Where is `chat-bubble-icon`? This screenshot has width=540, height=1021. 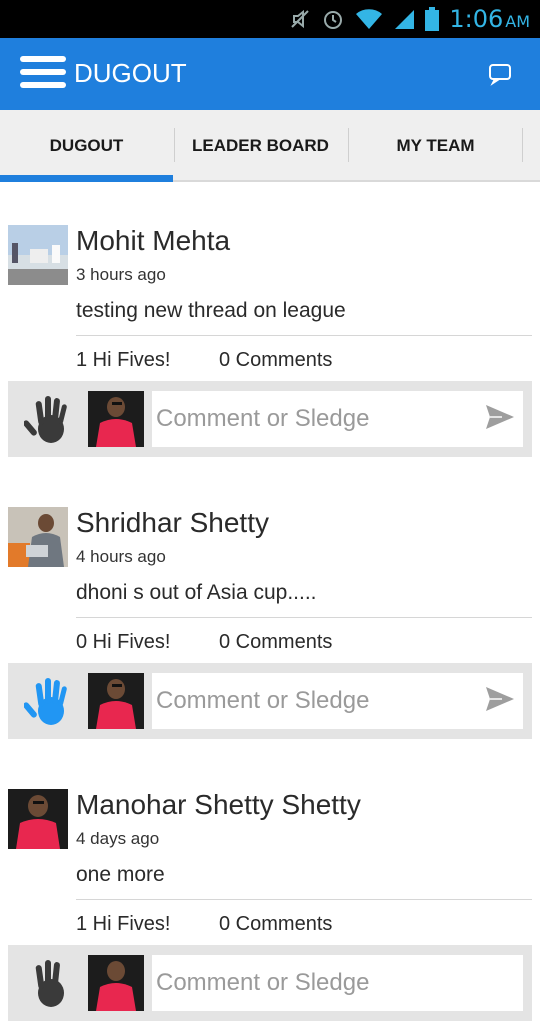
chat-bubble-icon is located at coordinates (500, 74).